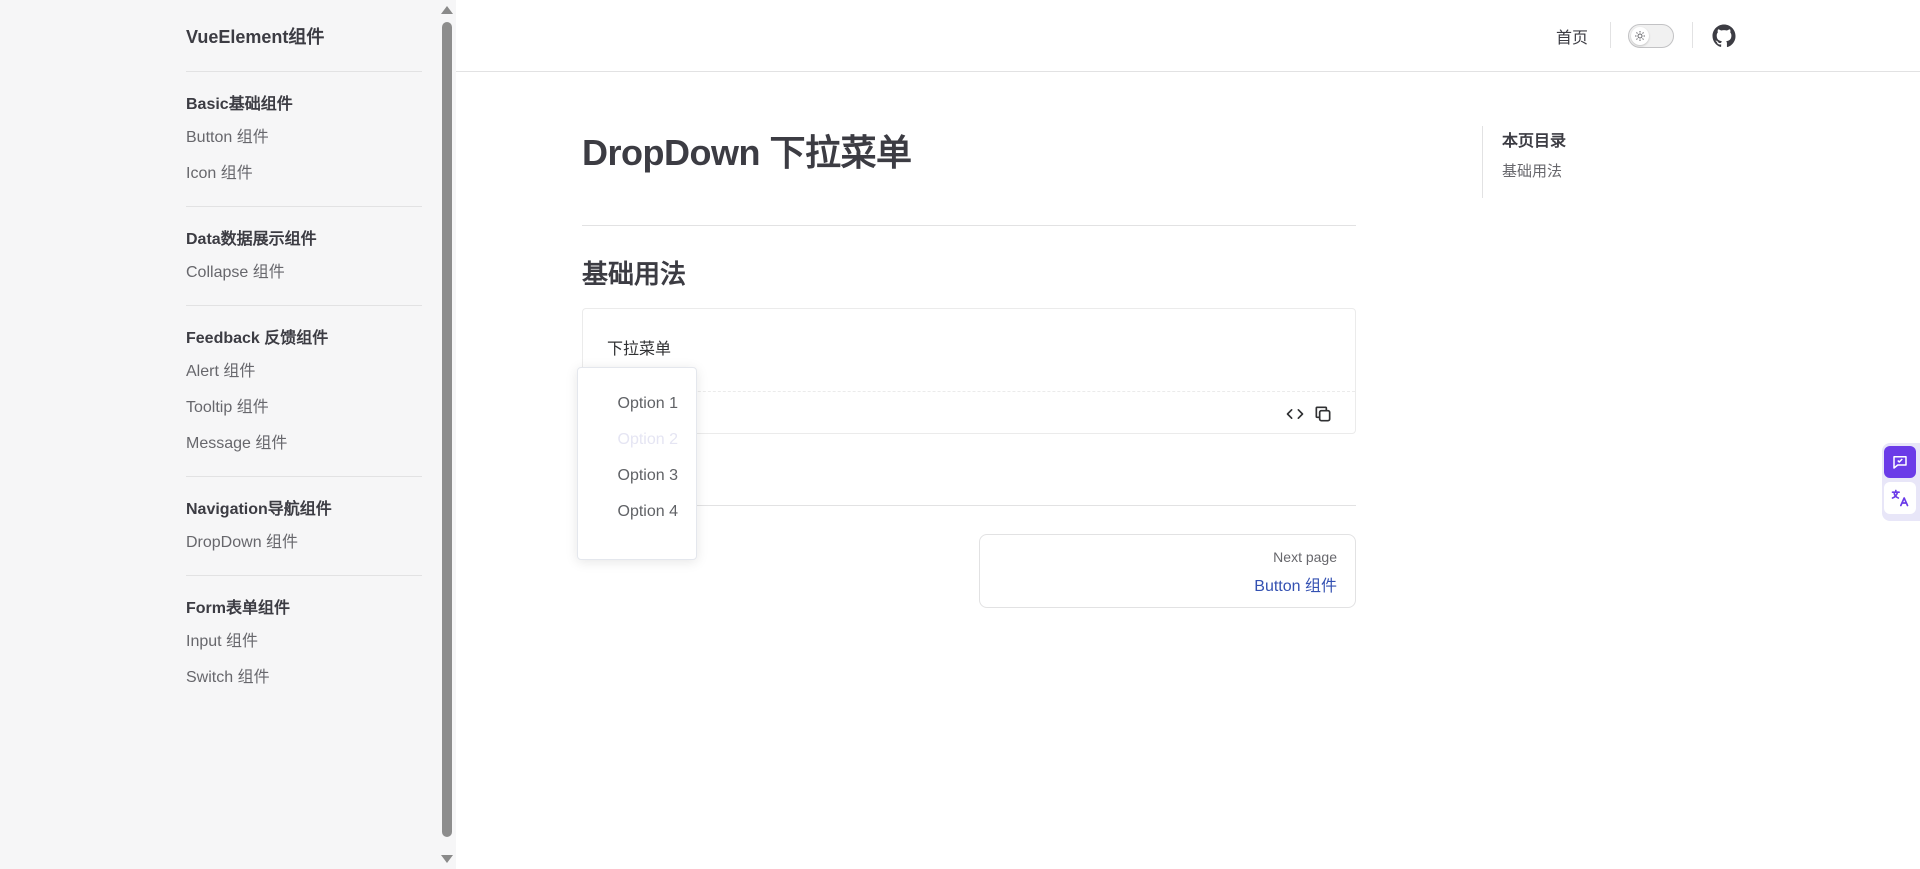 This screenshot has height=869, width=1920. I want to click on dropdown-item-option-4: Option 4, so click(637, 512).